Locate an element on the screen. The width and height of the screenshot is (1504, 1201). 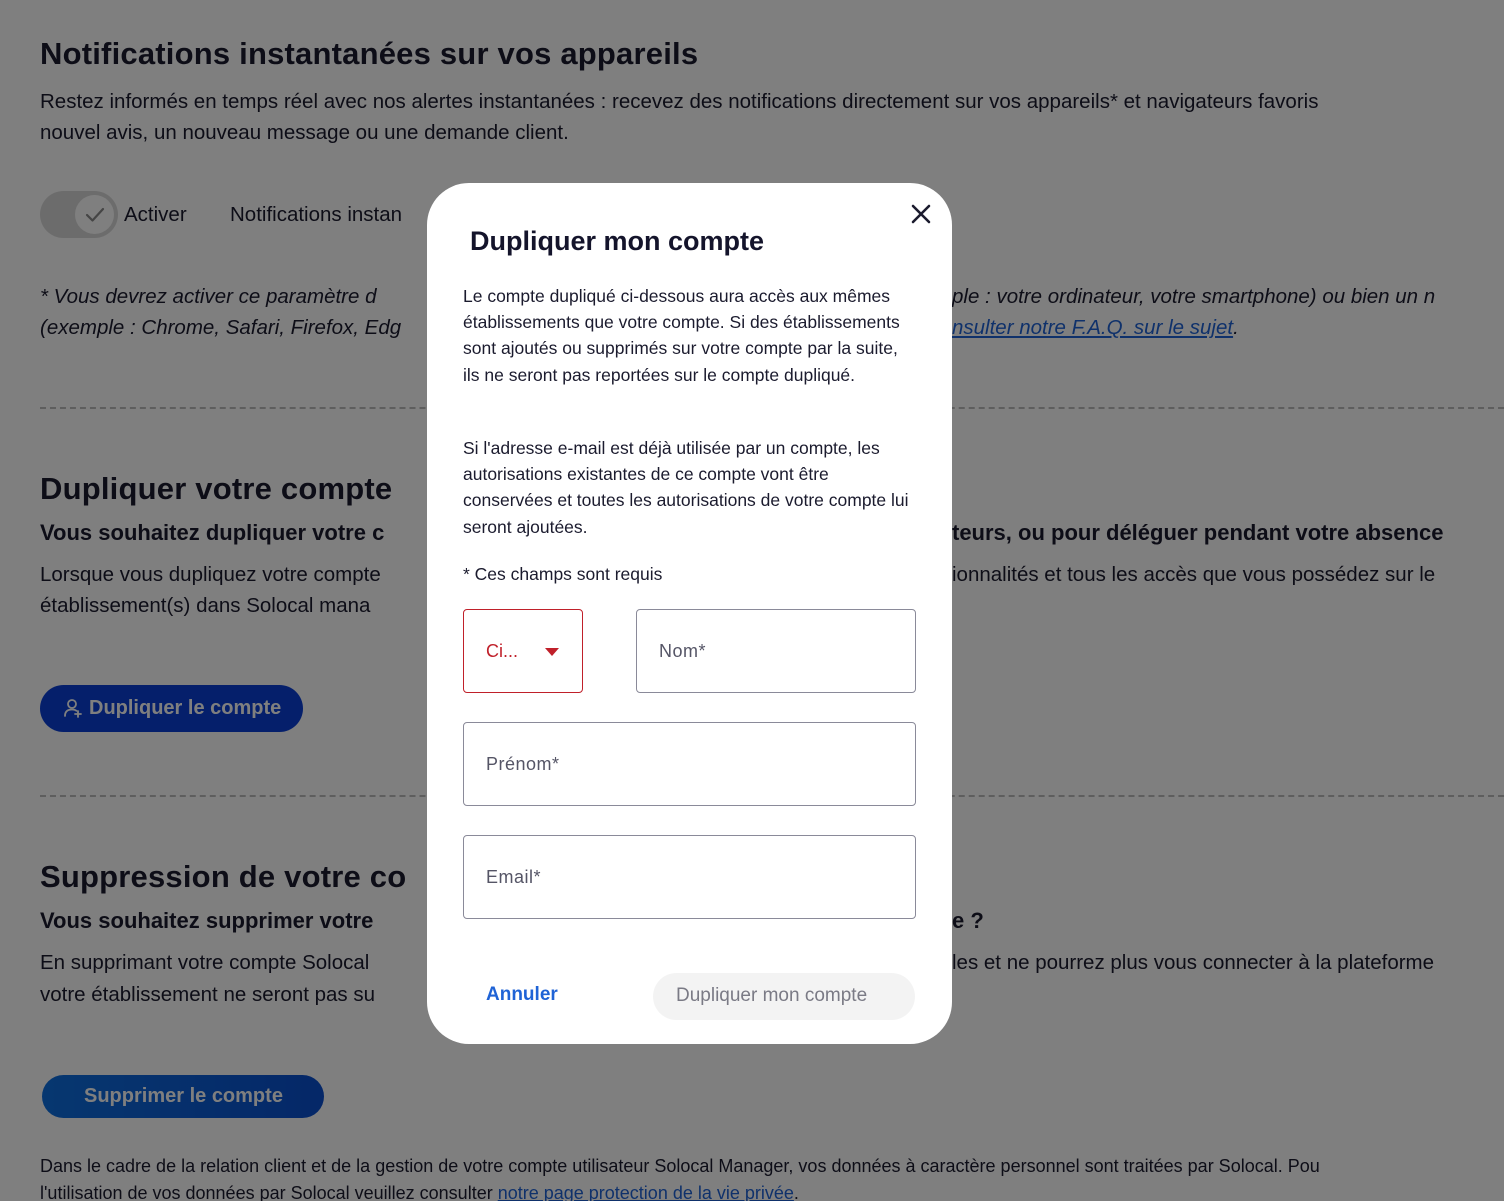
prenom-field: Prénom* is located at coordinates (689, 764).